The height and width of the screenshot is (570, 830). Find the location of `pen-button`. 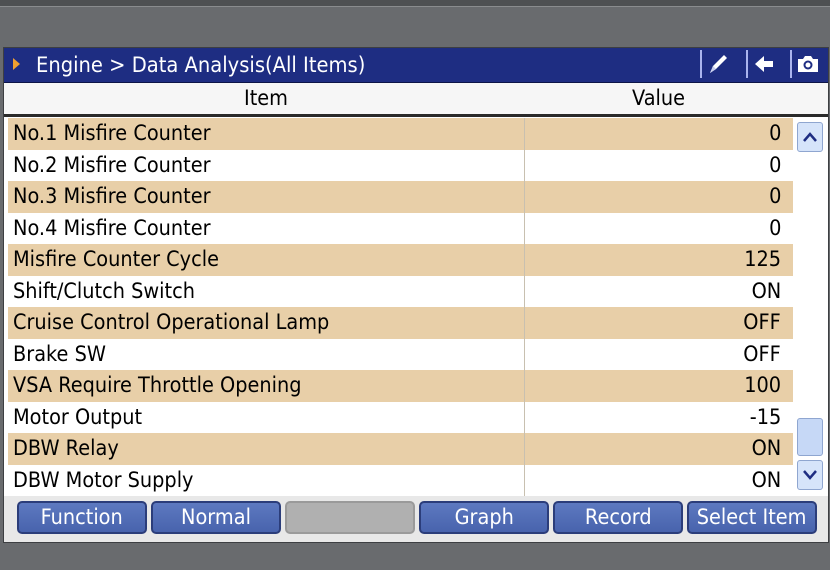

pen-button is located at coordinates (717, 64).